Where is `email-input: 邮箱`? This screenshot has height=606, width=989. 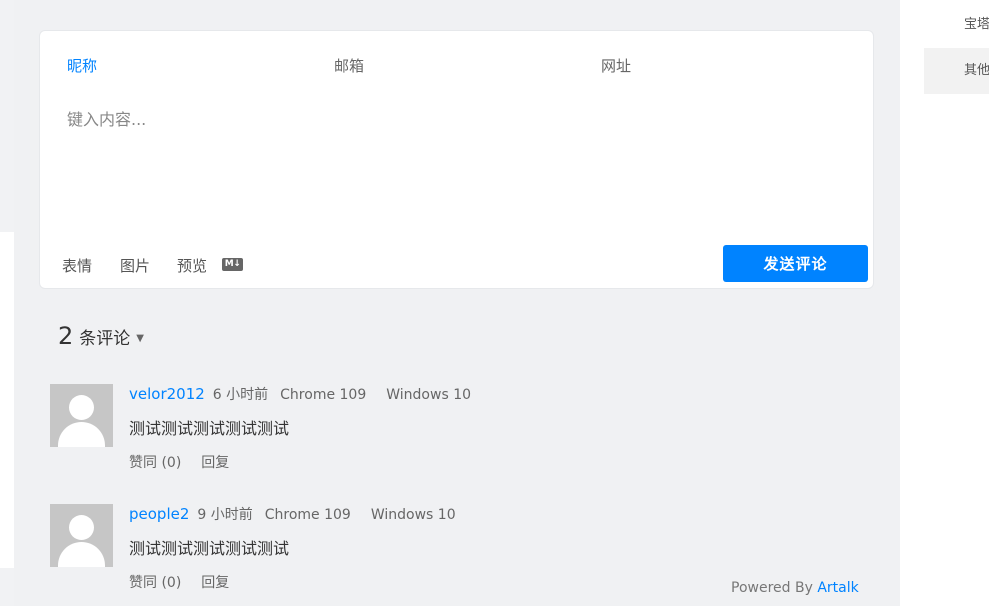
email-input: 邮箱 is located at coordinates (349, 65).